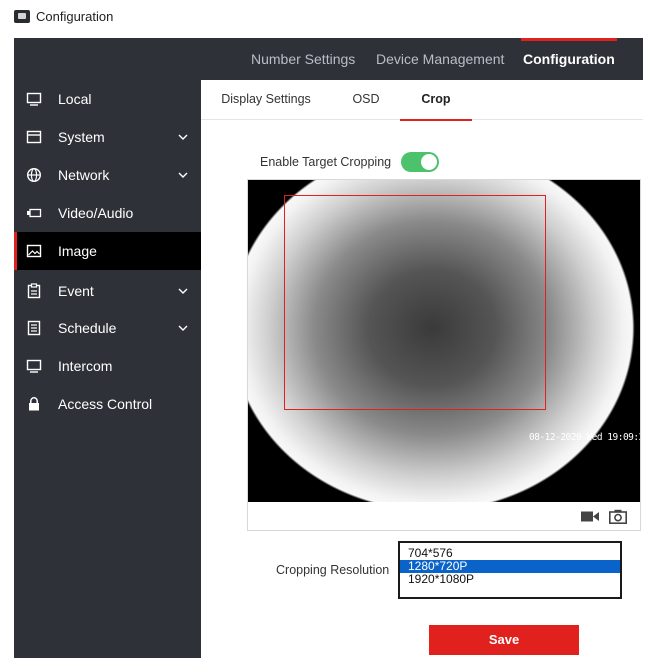 The image size is (657, 658). Describe the element at coordinates (34, 404) in the screenshot. I see `lock-icon` at that location.